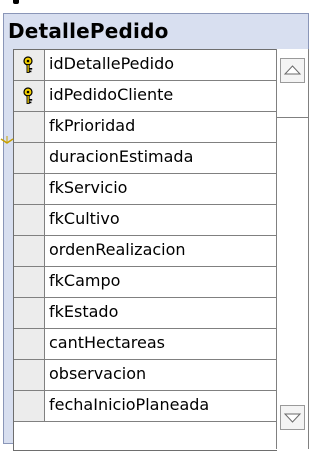 The width and height of the screenshot is (321, 451). I want to click on field-row: fkCampo, so click(145, 282).